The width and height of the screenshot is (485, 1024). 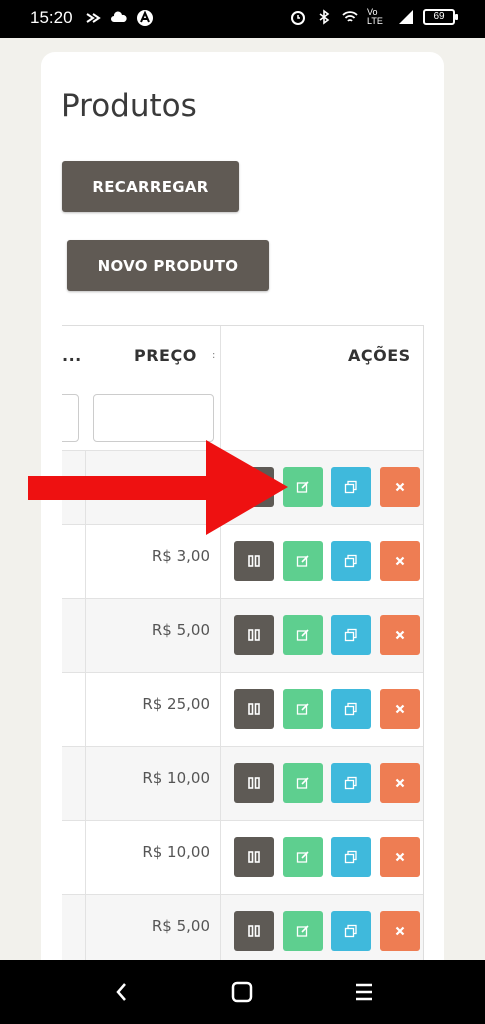 I want to click on navigation-bar, so click(x=242, y=992).